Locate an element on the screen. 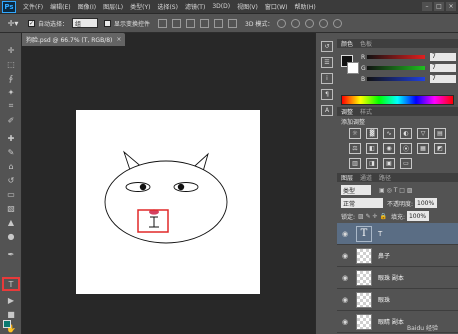  tab-channels: 通道 is located at coordinates (366, 177).